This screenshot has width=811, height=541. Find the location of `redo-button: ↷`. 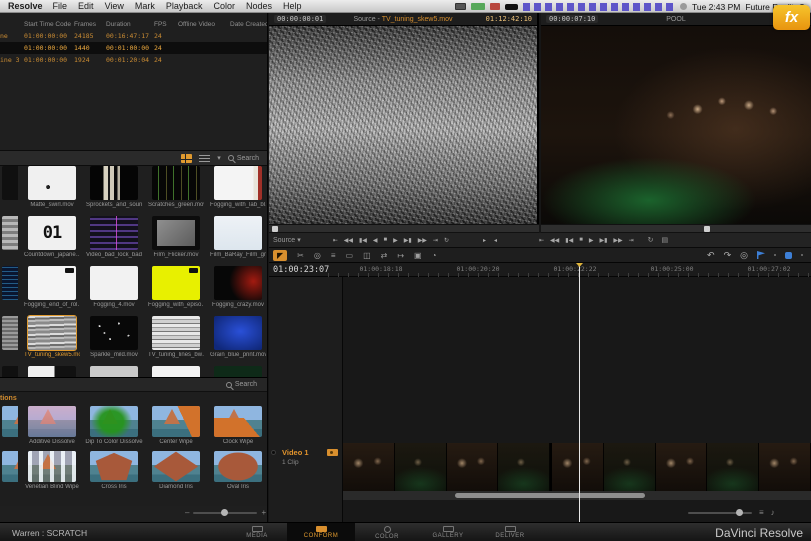

redo-button: ↷ is located at coordinates (728, 255).